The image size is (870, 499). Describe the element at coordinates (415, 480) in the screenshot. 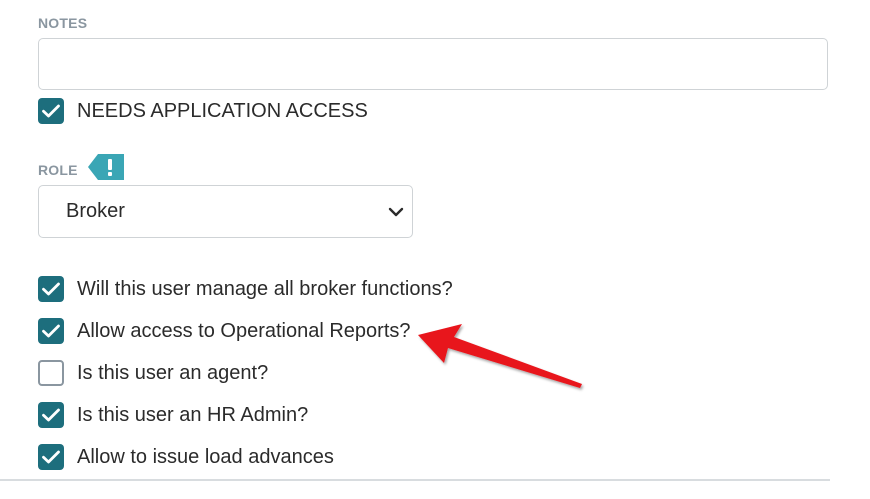

I see `bottom-divider` at that location.